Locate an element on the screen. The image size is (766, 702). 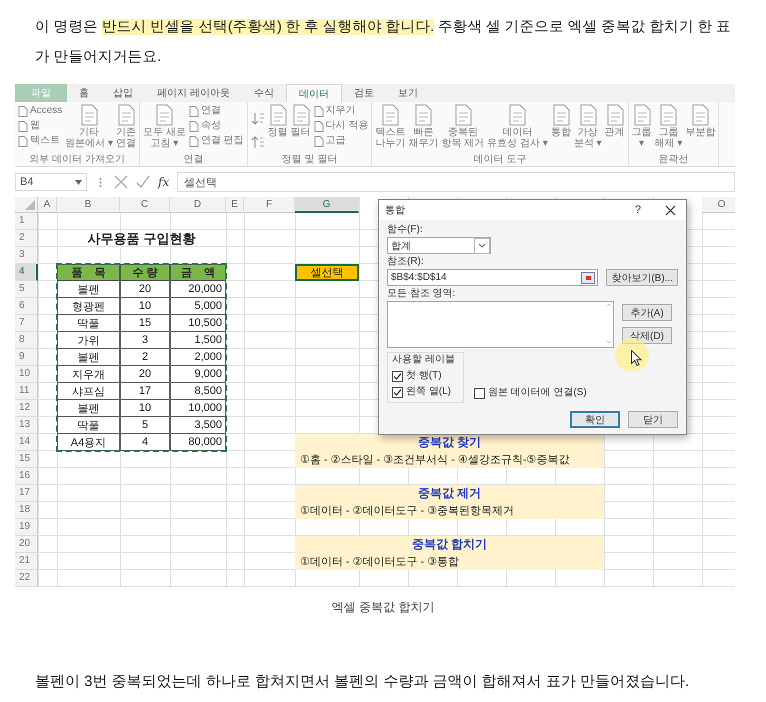
grip-icon is located at coordinates (100, 182).